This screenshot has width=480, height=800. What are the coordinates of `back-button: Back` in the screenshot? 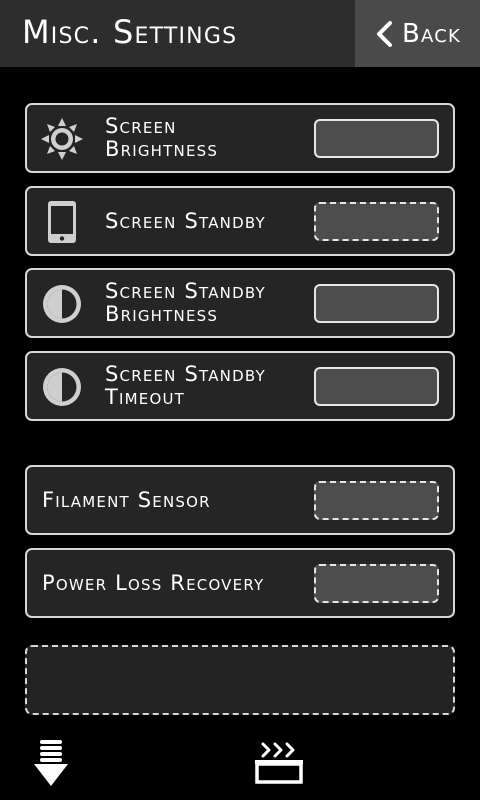 It's located at (417, 33).